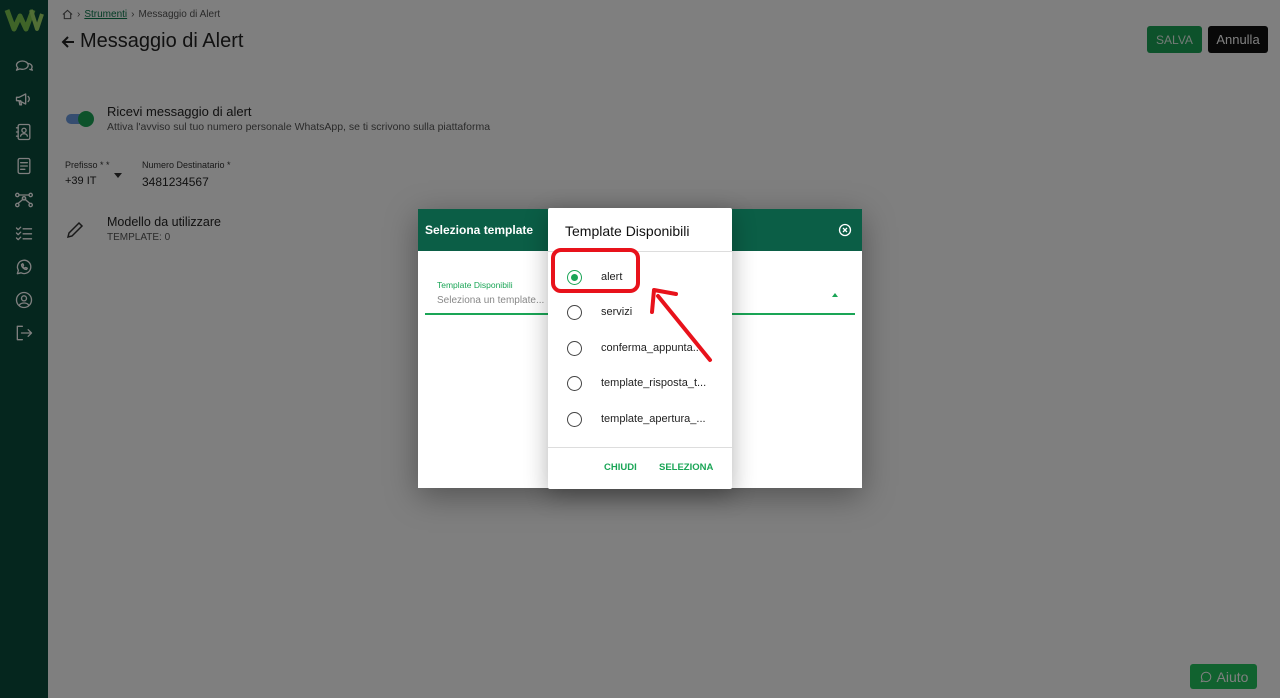 This screenshot has width=1280, height=698. What do you see at coordinates (475, 285) in the screenshot?
I see `template-field-label: Template Disponibili` at bounding box center [475, 285].